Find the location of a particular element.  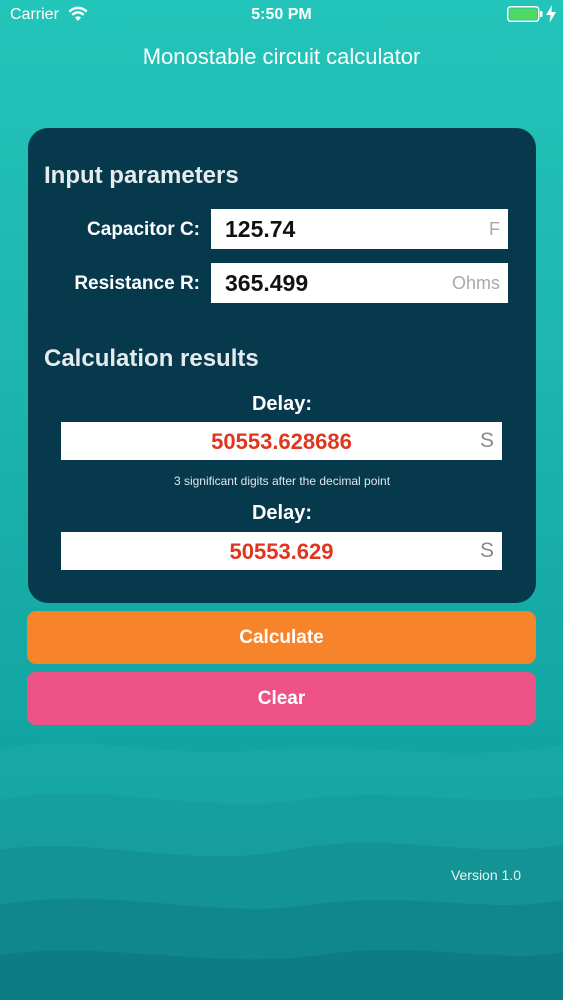

rounded-delay-result-field: 50553.629 S is located at coordinates (281, 551).